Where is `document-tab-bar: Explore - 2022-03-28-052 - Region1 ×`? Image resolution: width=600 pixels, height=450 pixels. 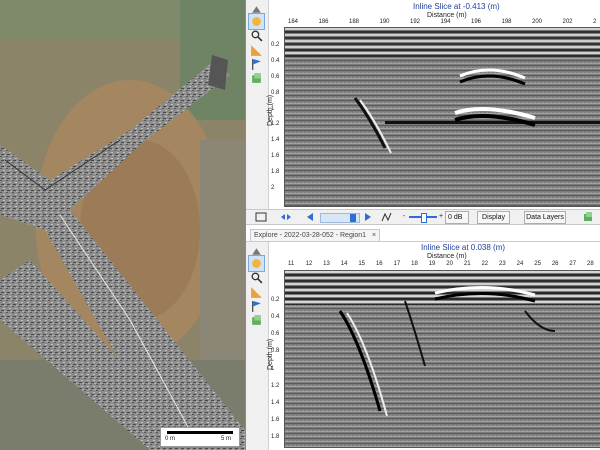
document-tab-bar: Explore - 2022-03-28-052 - Region1 × is located at coordinates (423, 235).